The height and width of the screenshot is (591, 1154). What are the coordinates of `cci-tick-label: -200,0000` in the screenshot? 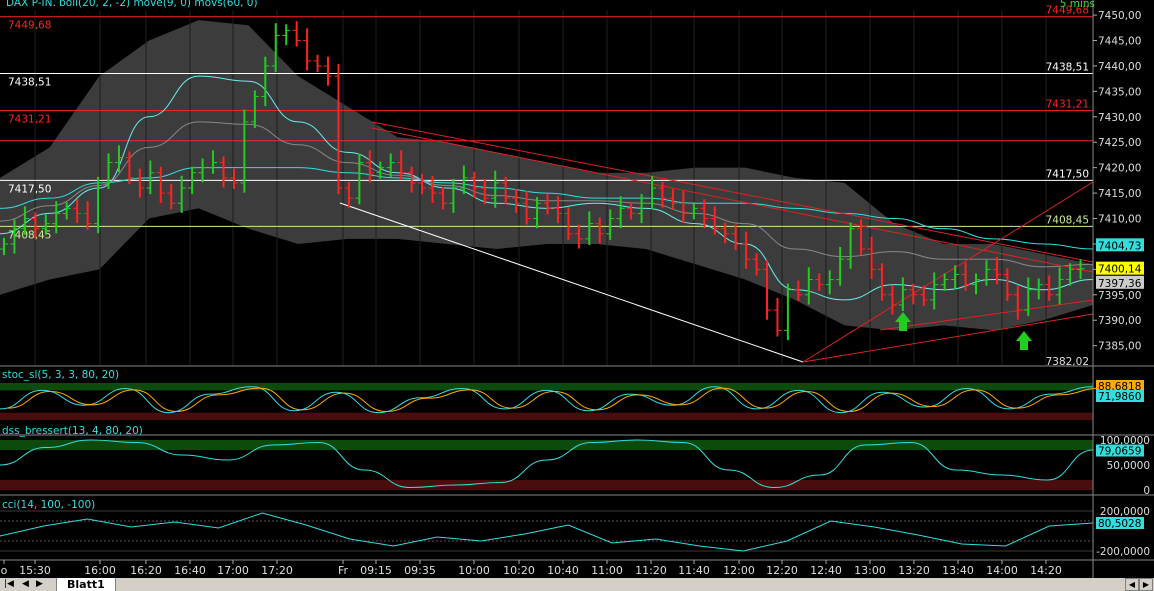 It's located at (1123, 552).